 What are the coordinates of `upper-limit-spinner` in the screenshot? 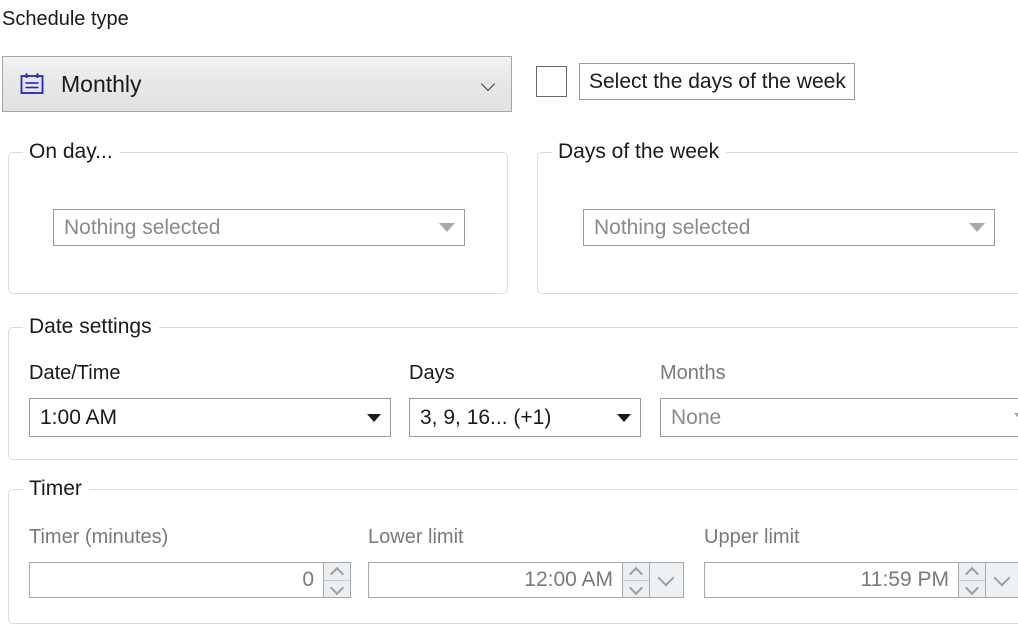 It's located at (972, 580).